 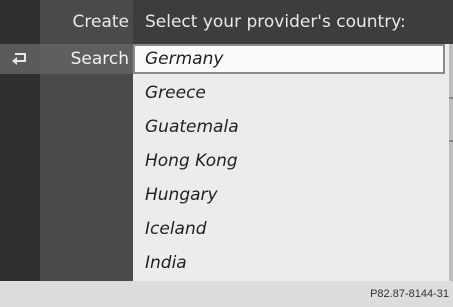 I want to click on menu-item-create: Create, so click(x=101, y=22).